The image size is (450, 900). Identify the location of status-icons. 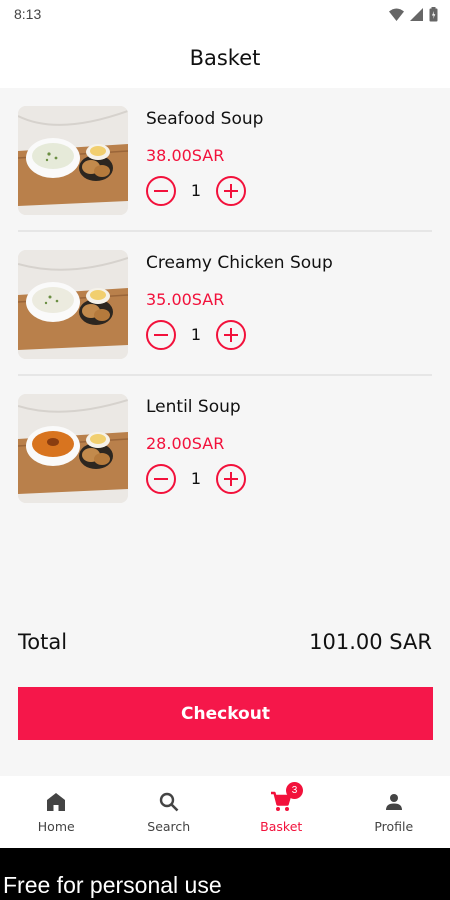
(413, 14).